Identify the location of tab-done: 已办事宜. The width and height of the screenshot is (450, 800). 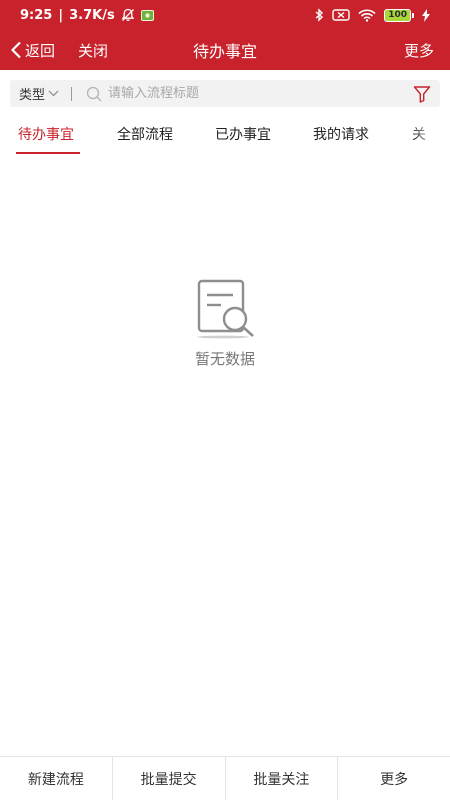
(243, 134).